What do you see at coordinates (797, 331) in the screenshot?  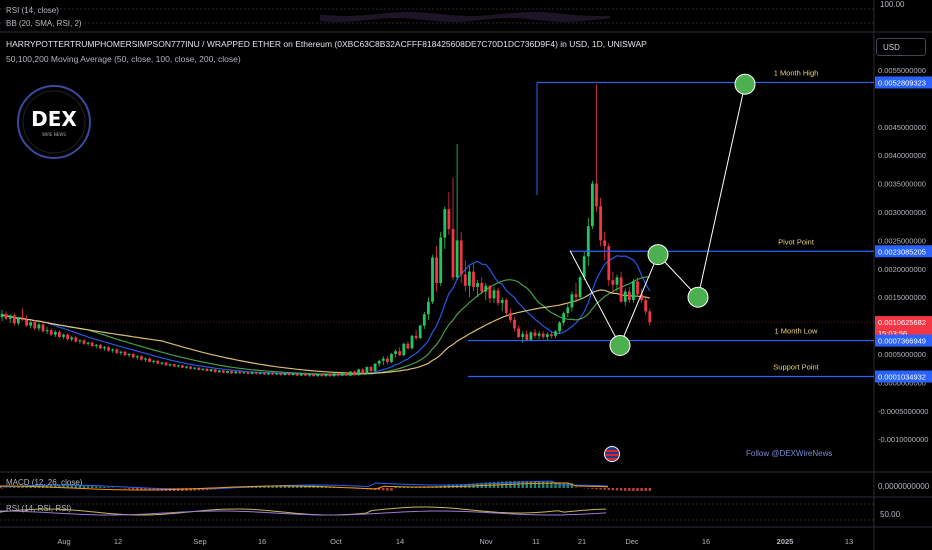 I see `level-label: 1 Month Low` at bounding box center [797, 331].